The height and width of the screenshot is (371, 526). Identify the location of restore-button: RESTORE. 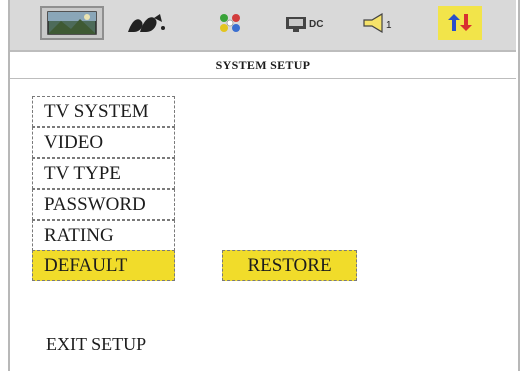
(289, 265).